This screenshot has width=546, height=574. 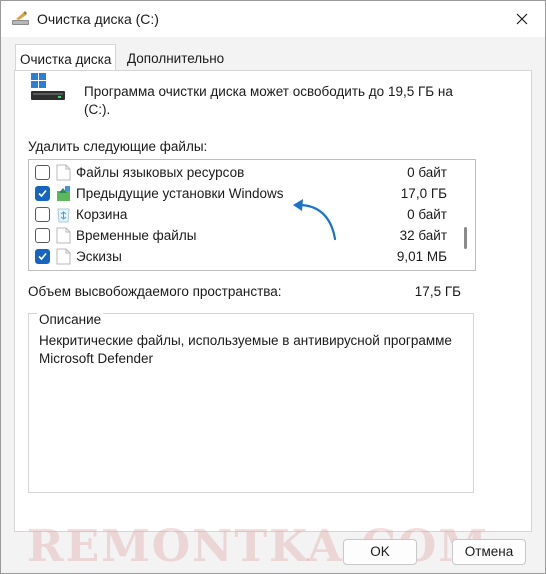 What do you see at coordinates (175, 58) in the screenshot?
I see `tab-advanced: Дополнительно` at bounding box center [175, 58].